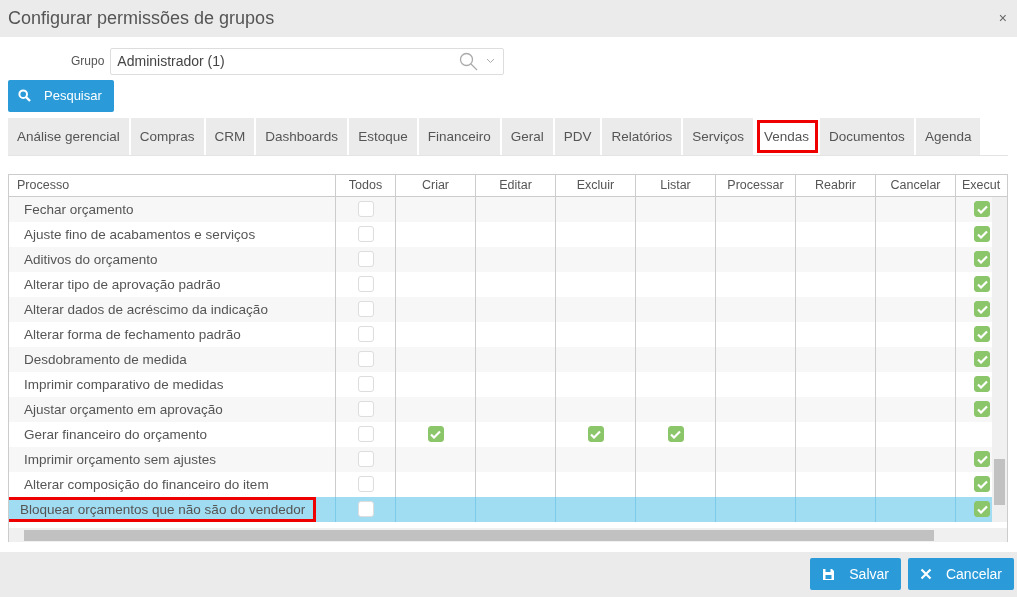  What do you see at coordinates (141, 18) in the screenshot?
I see `window-title: Configurar permissões de grupos` at bounding box center [141, 18].